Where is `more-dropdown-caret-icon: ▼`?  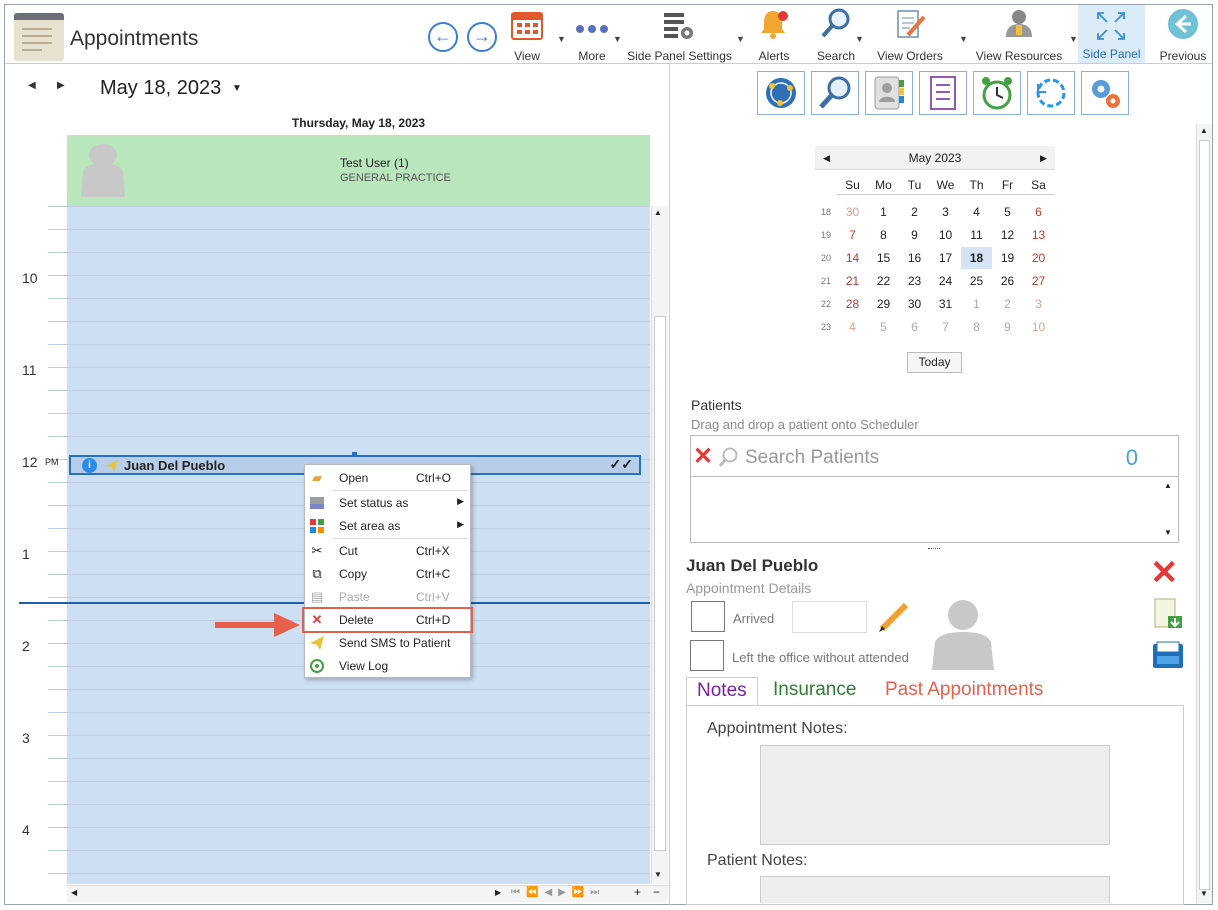
more-dropdown-caret-icon: ▼ is located at coordinates (617, 39).